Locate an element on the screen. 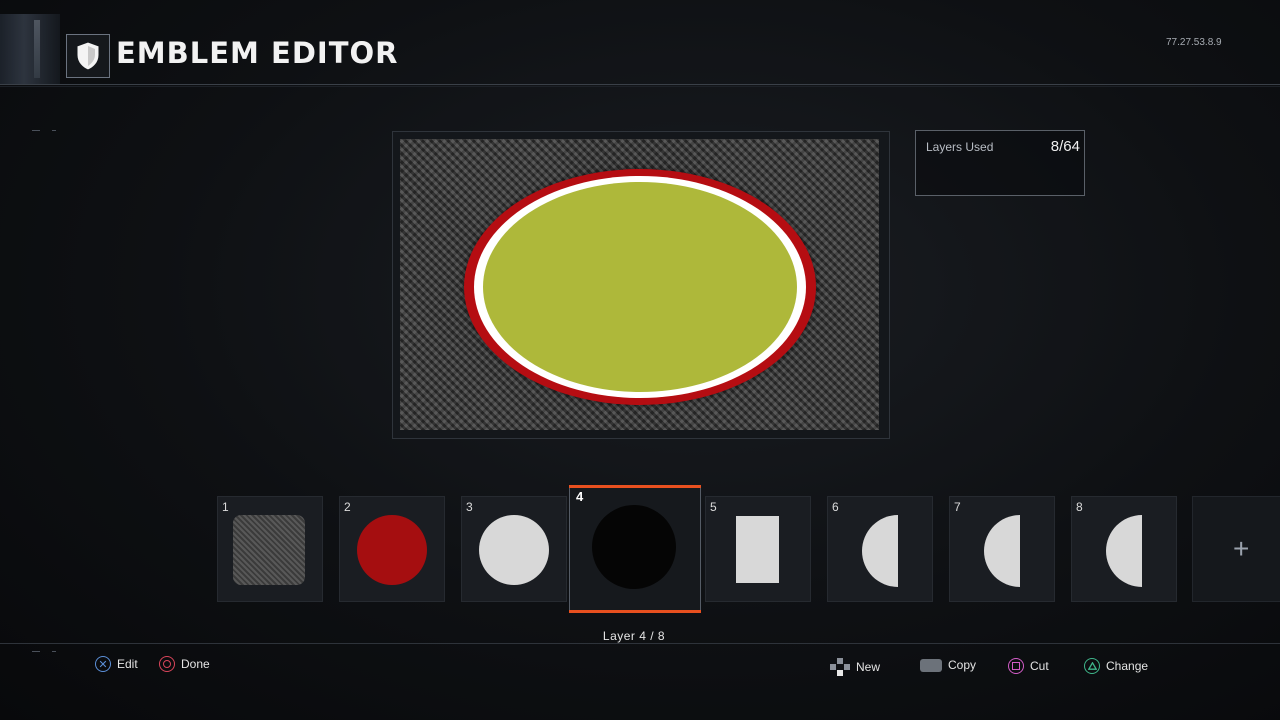  page-title: EMBLEM EDITOR is located at coordinates (257, 53).